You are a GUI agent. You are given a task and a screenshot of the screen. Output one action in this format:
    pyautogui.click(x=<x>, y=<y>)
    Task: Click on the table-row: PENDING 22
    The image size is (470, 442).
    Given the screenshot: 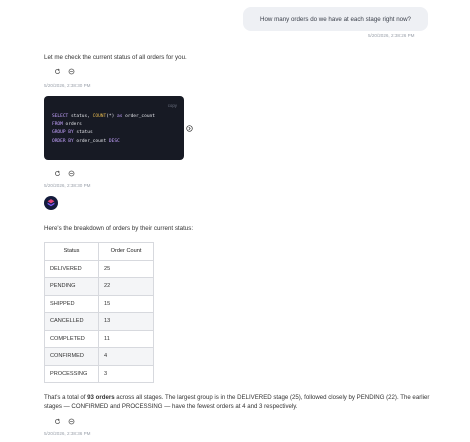 What is the action you would take?
    pyautogui.click(x=99, y=286)
    